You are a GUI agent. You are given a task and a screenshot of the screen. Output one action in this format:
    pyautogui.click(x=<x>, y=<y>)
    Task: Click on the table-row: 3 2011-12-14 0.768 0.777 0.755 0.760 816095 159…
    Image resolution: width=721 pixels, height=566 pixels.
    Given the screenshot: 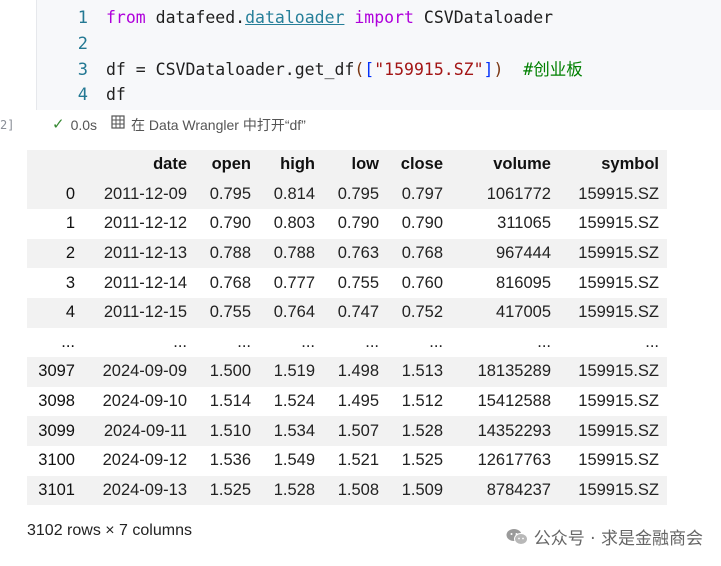 What is the action you would take?
    pyautogui.click(x=347, y=283)
    